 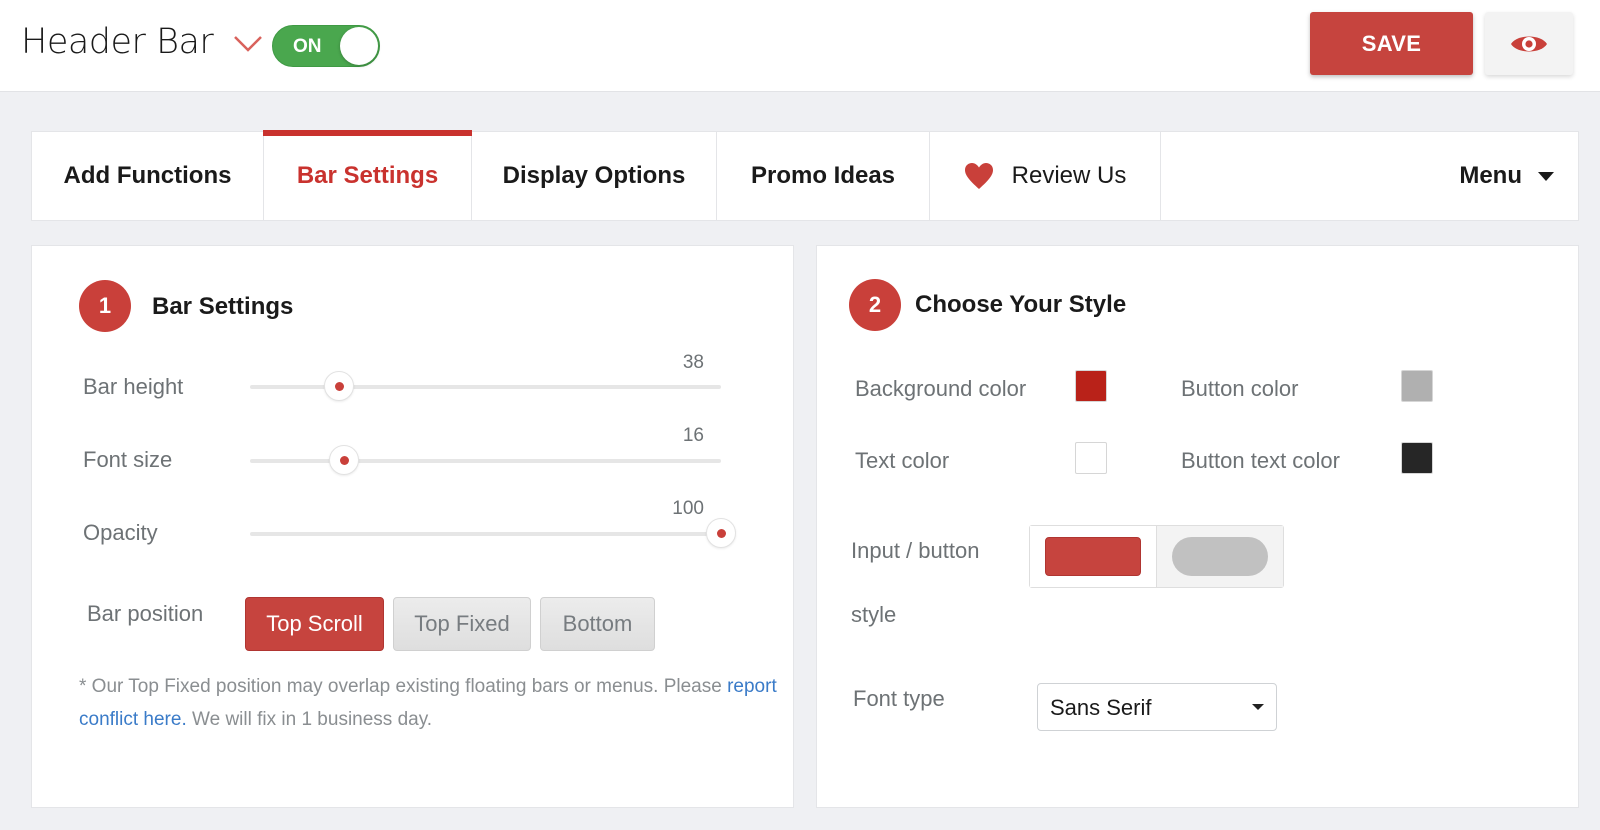 I want to click on tab-bar-settings: Bar Settings, so click(x=367, y=175).